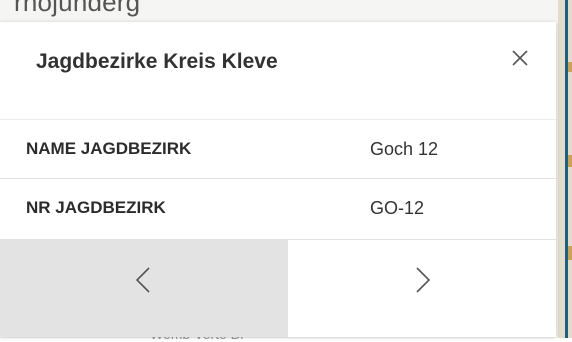 This screenshot has width=572, height=342. Describe the element at coordinates (397, 207) in the screenshot. I see `attribute-value: GO-12` at that location.